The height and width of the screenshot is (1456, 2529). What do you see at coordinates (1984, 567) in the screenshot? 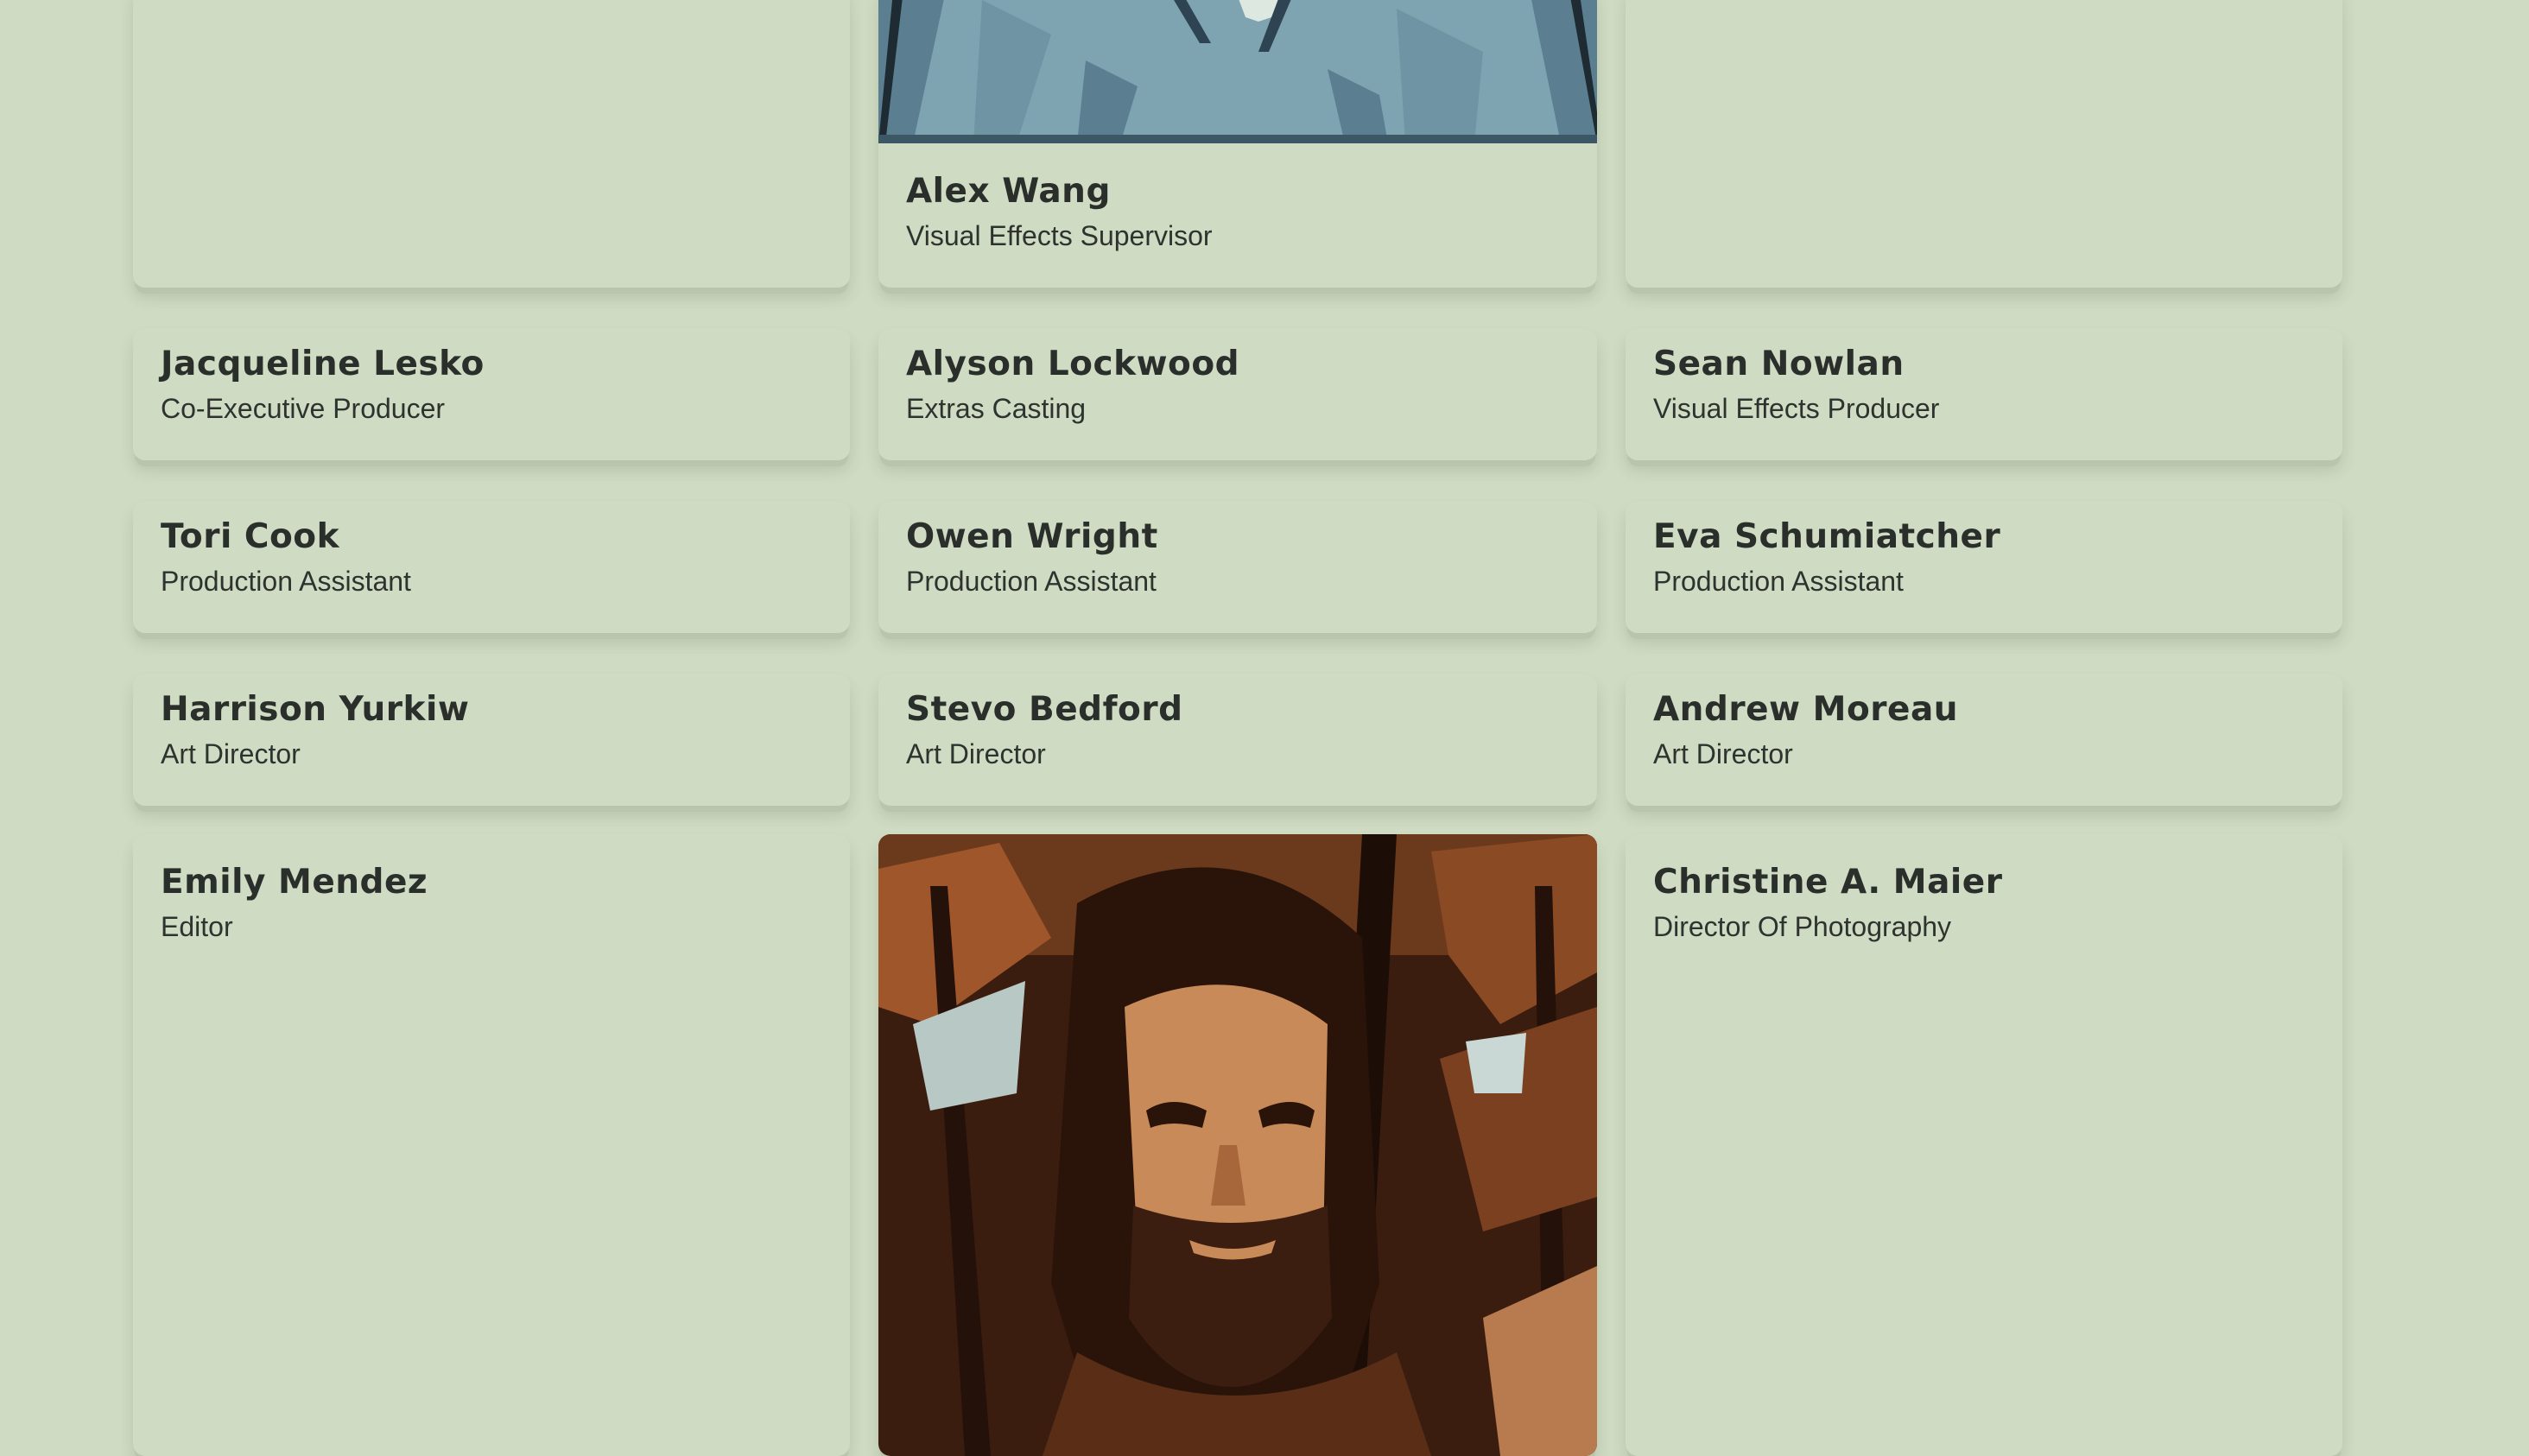
I see `crew-card: Eva Schumiatcher Production Assistant` at bounding box center [1984, 567].